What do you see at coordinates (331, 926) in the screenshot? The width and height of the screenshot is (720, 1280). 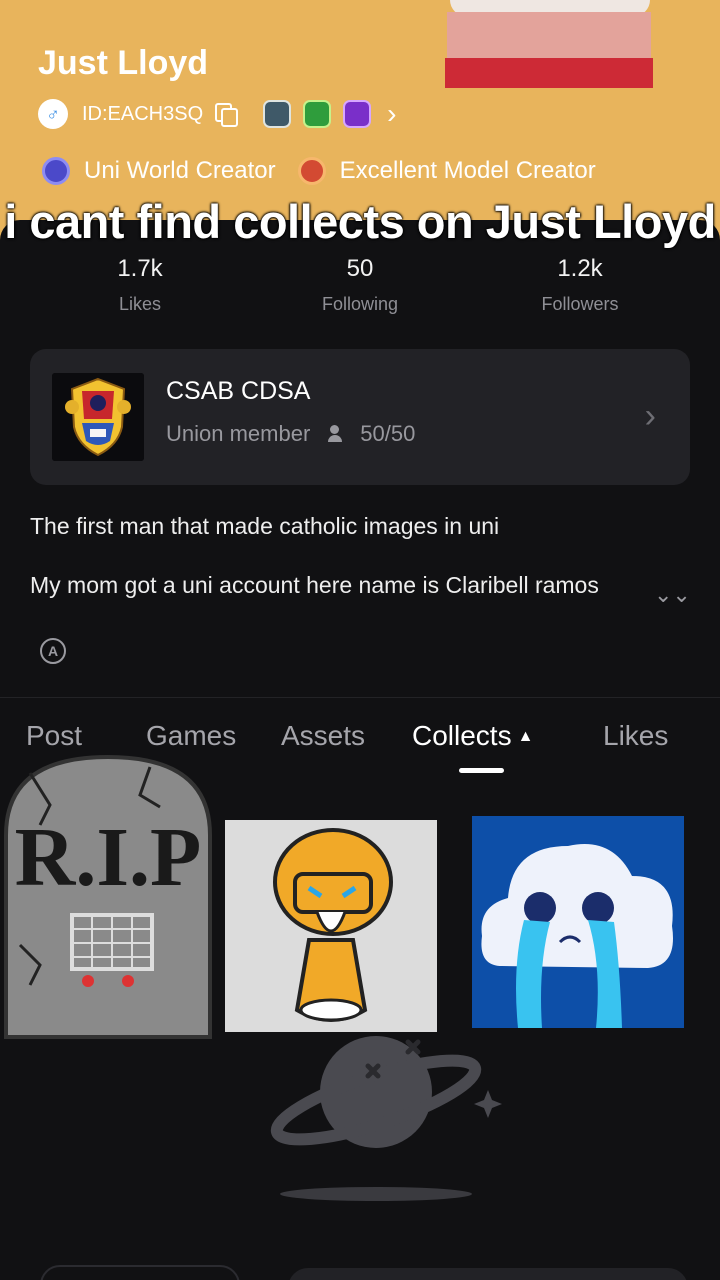 I see `collect-item-orange-character` at bounding box center [331, 926].